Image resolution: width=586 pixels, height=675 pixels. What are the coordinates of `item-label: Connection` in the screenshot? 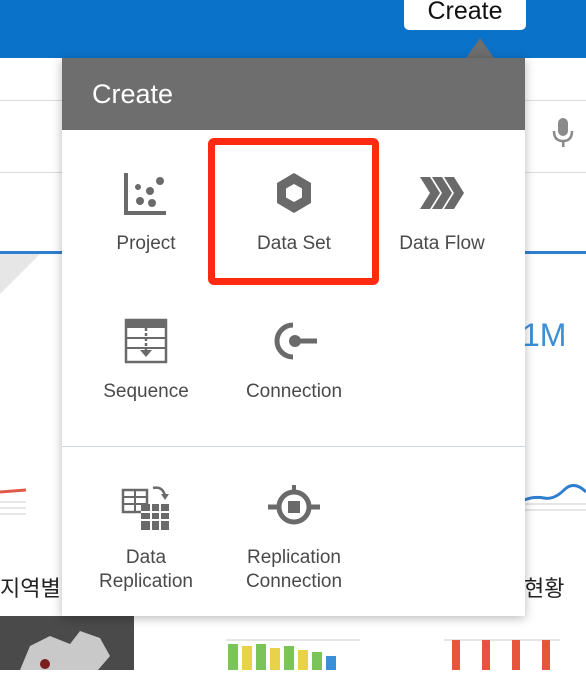 It's located at (294, 391).